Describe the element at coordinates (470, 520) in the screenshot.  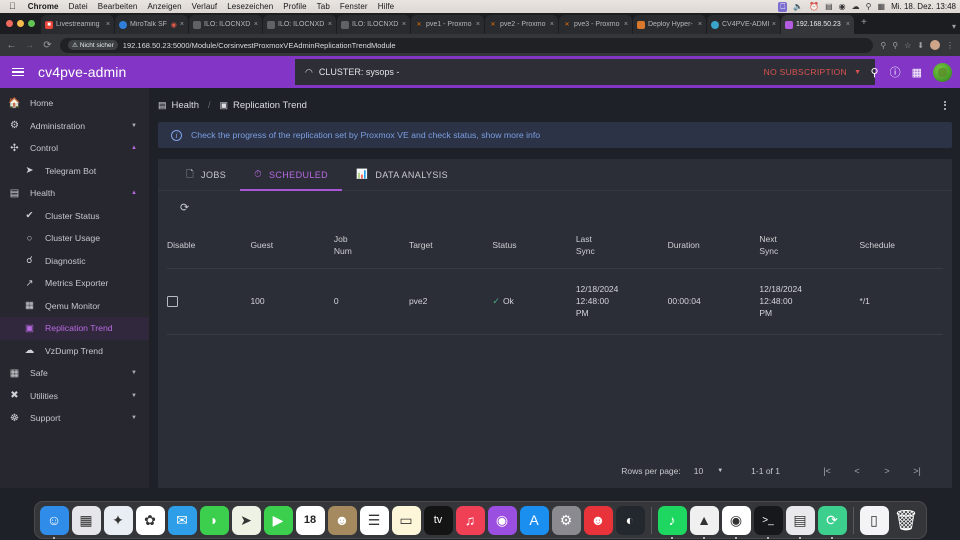
I see `dock-item-music: ♫` at that location.